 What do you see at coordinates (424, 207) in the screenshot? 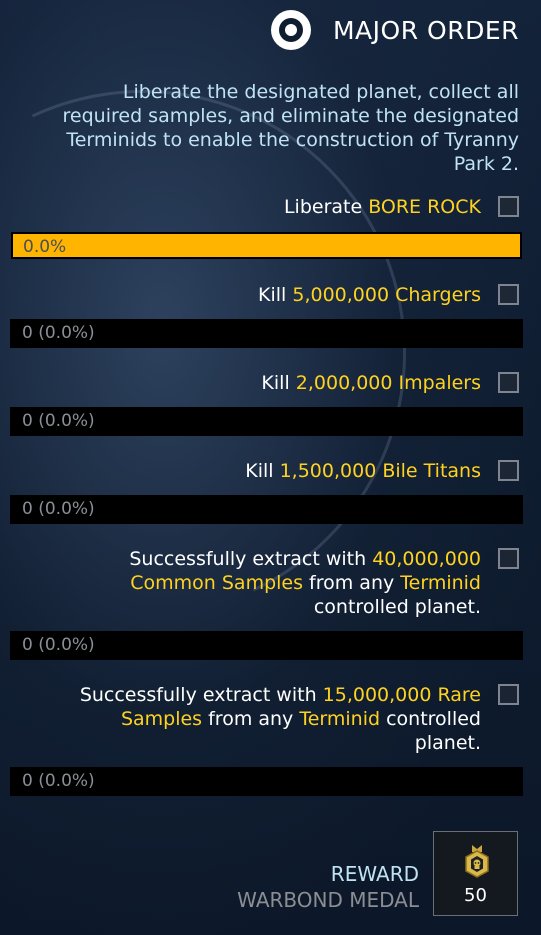
I see `task-highlight: BORE ROCK` at bounding box center [424, 207].